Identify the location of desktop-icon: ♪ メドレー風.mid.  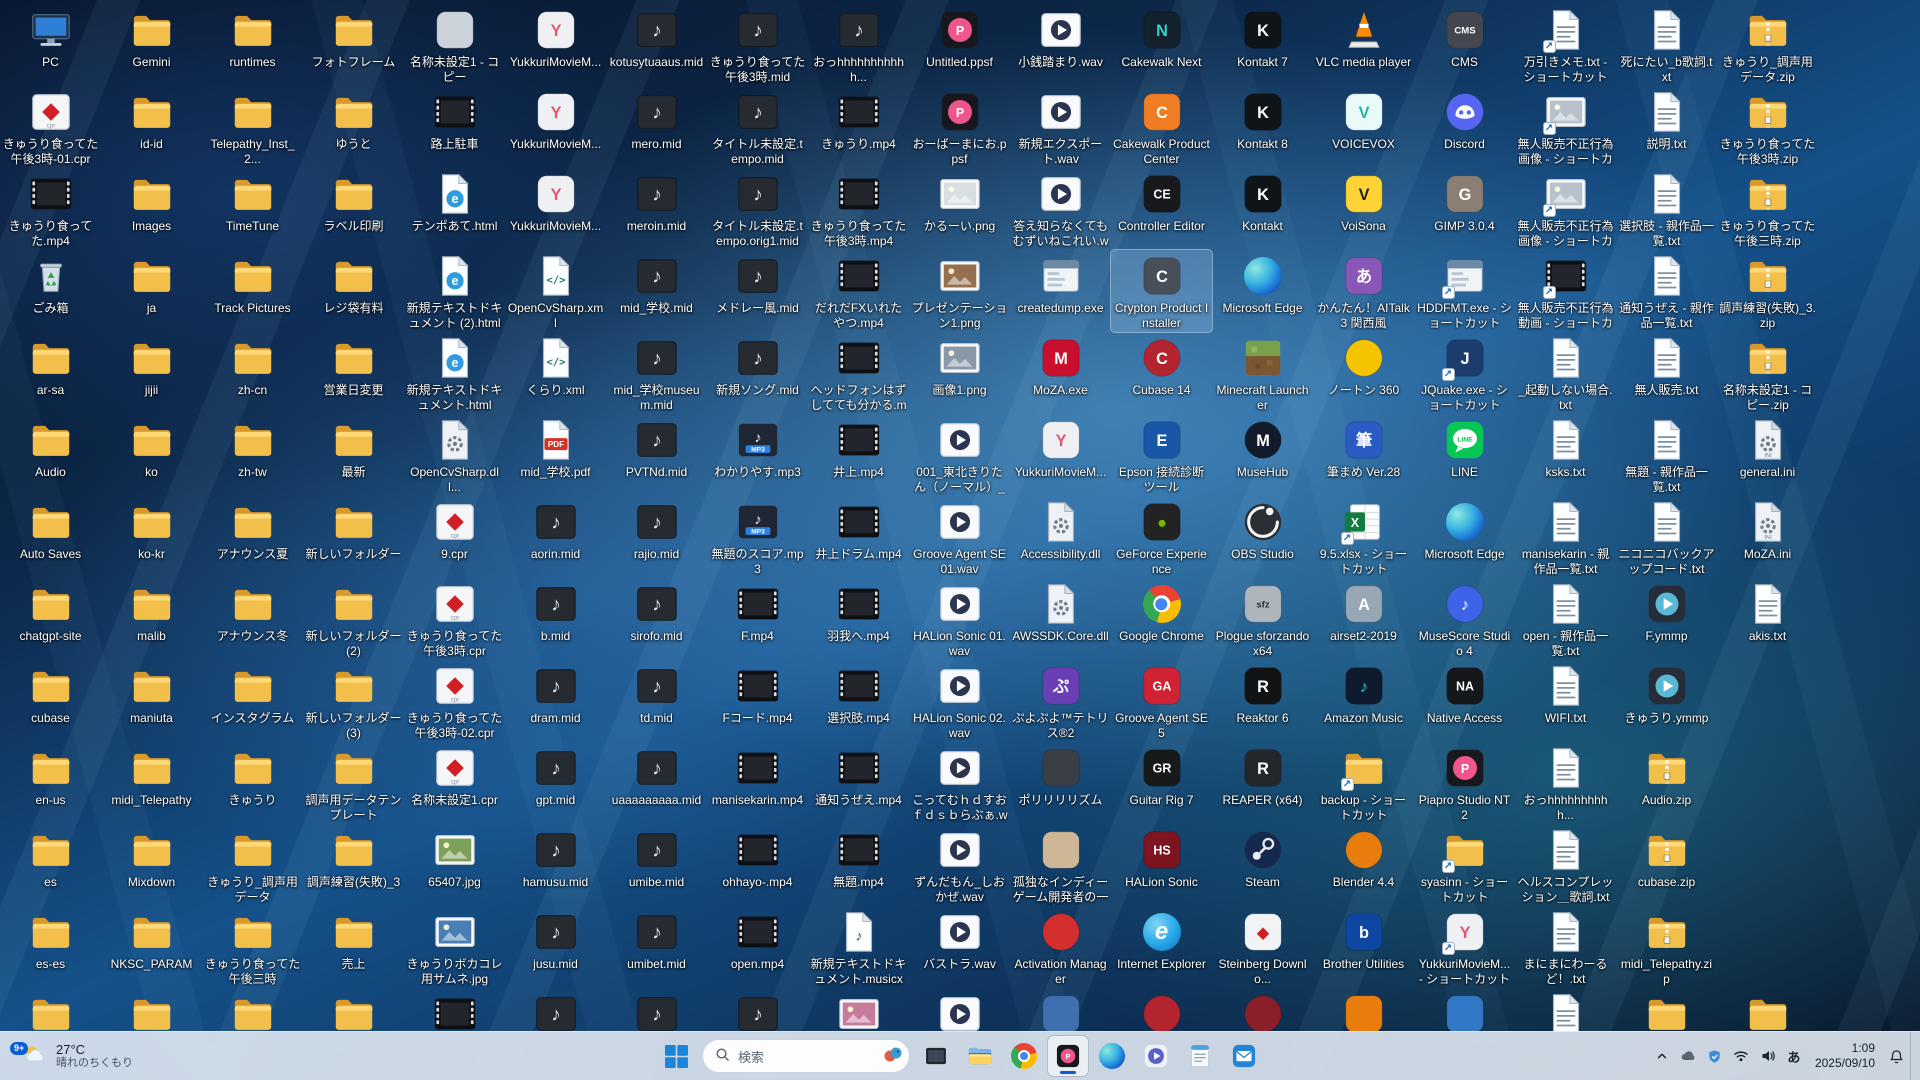
(757, 291).